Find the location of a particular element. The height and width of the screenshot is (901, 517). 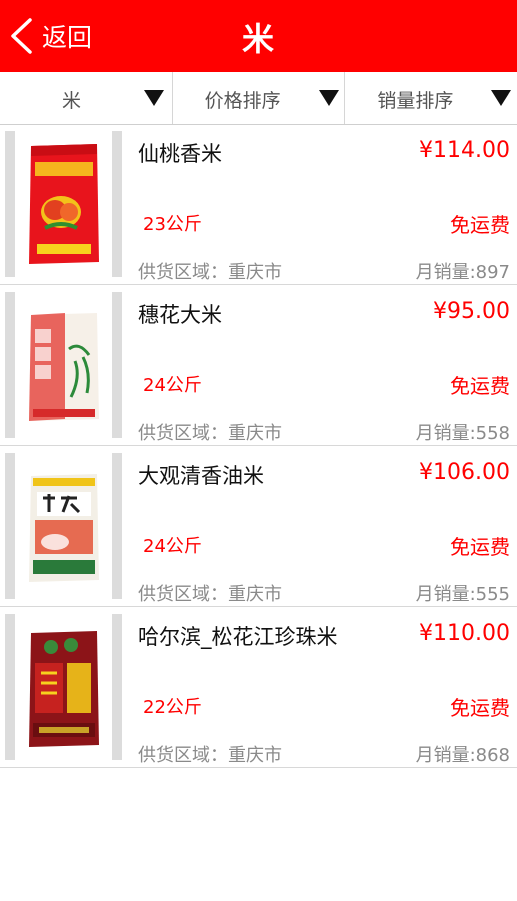

monthly-sales: 月销量:868 is located at coordinates (462, 755).